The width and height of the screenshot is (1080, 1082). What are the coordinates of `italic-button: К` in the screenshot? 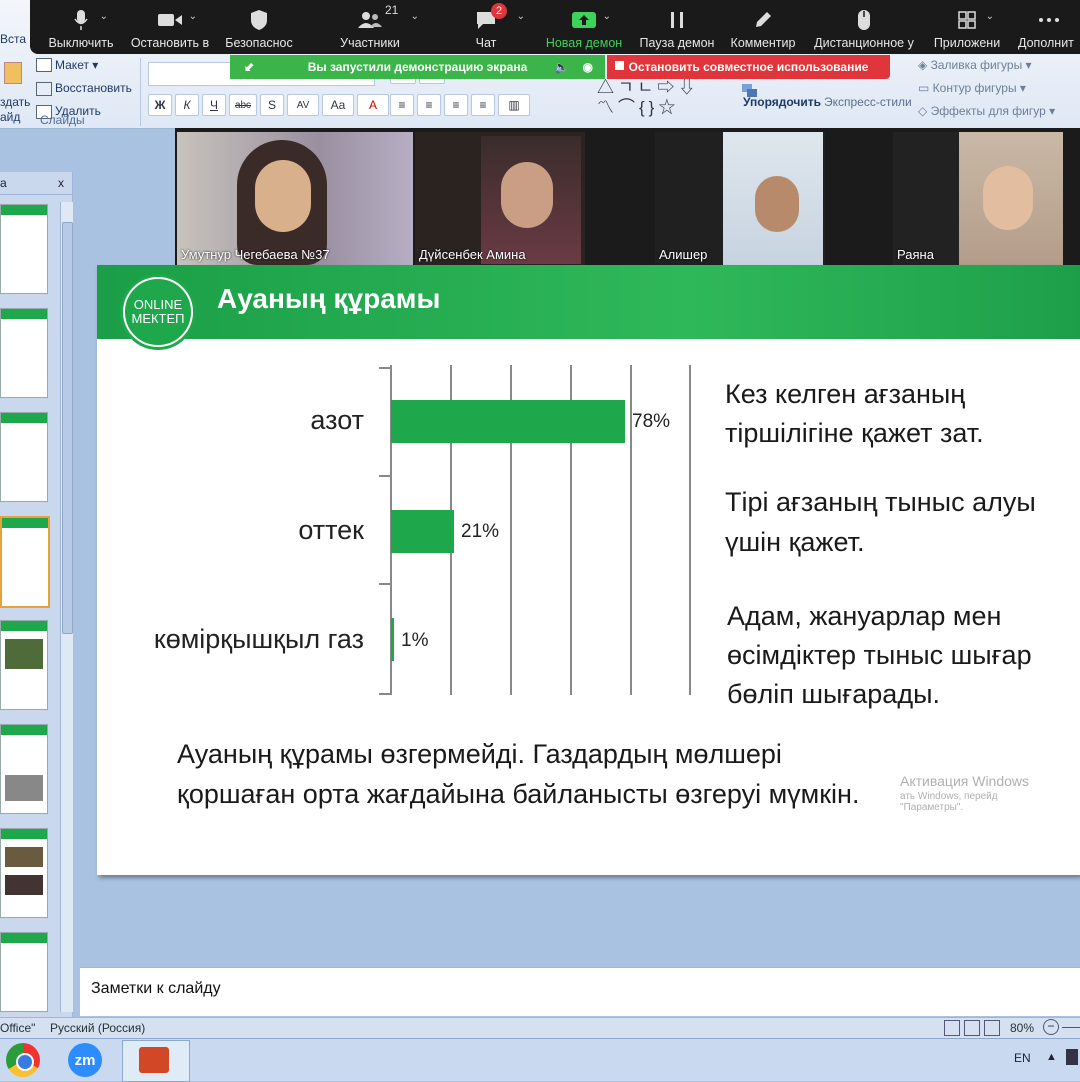 It's located at (187, 105).